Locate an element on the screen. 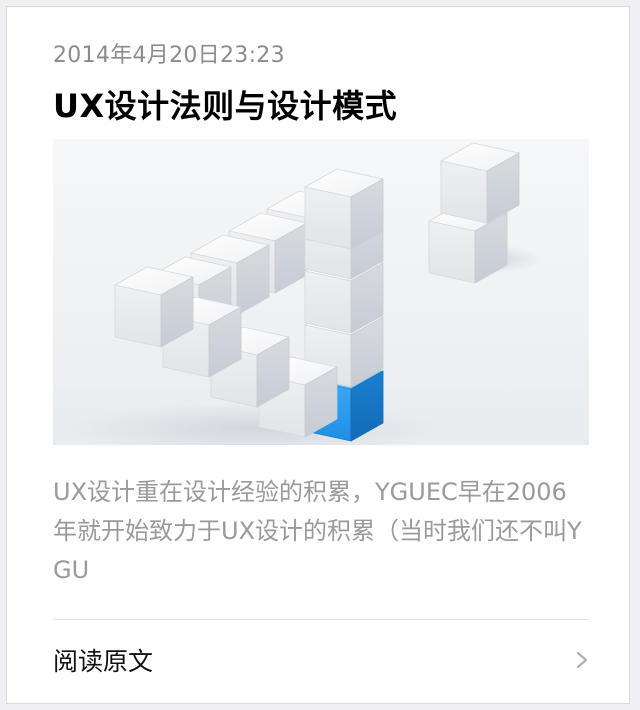 Image resolution: width=640 pixels, height=710 pixels. article-title: UX设计法则与设计模式 is located at coordinates (225, 104).